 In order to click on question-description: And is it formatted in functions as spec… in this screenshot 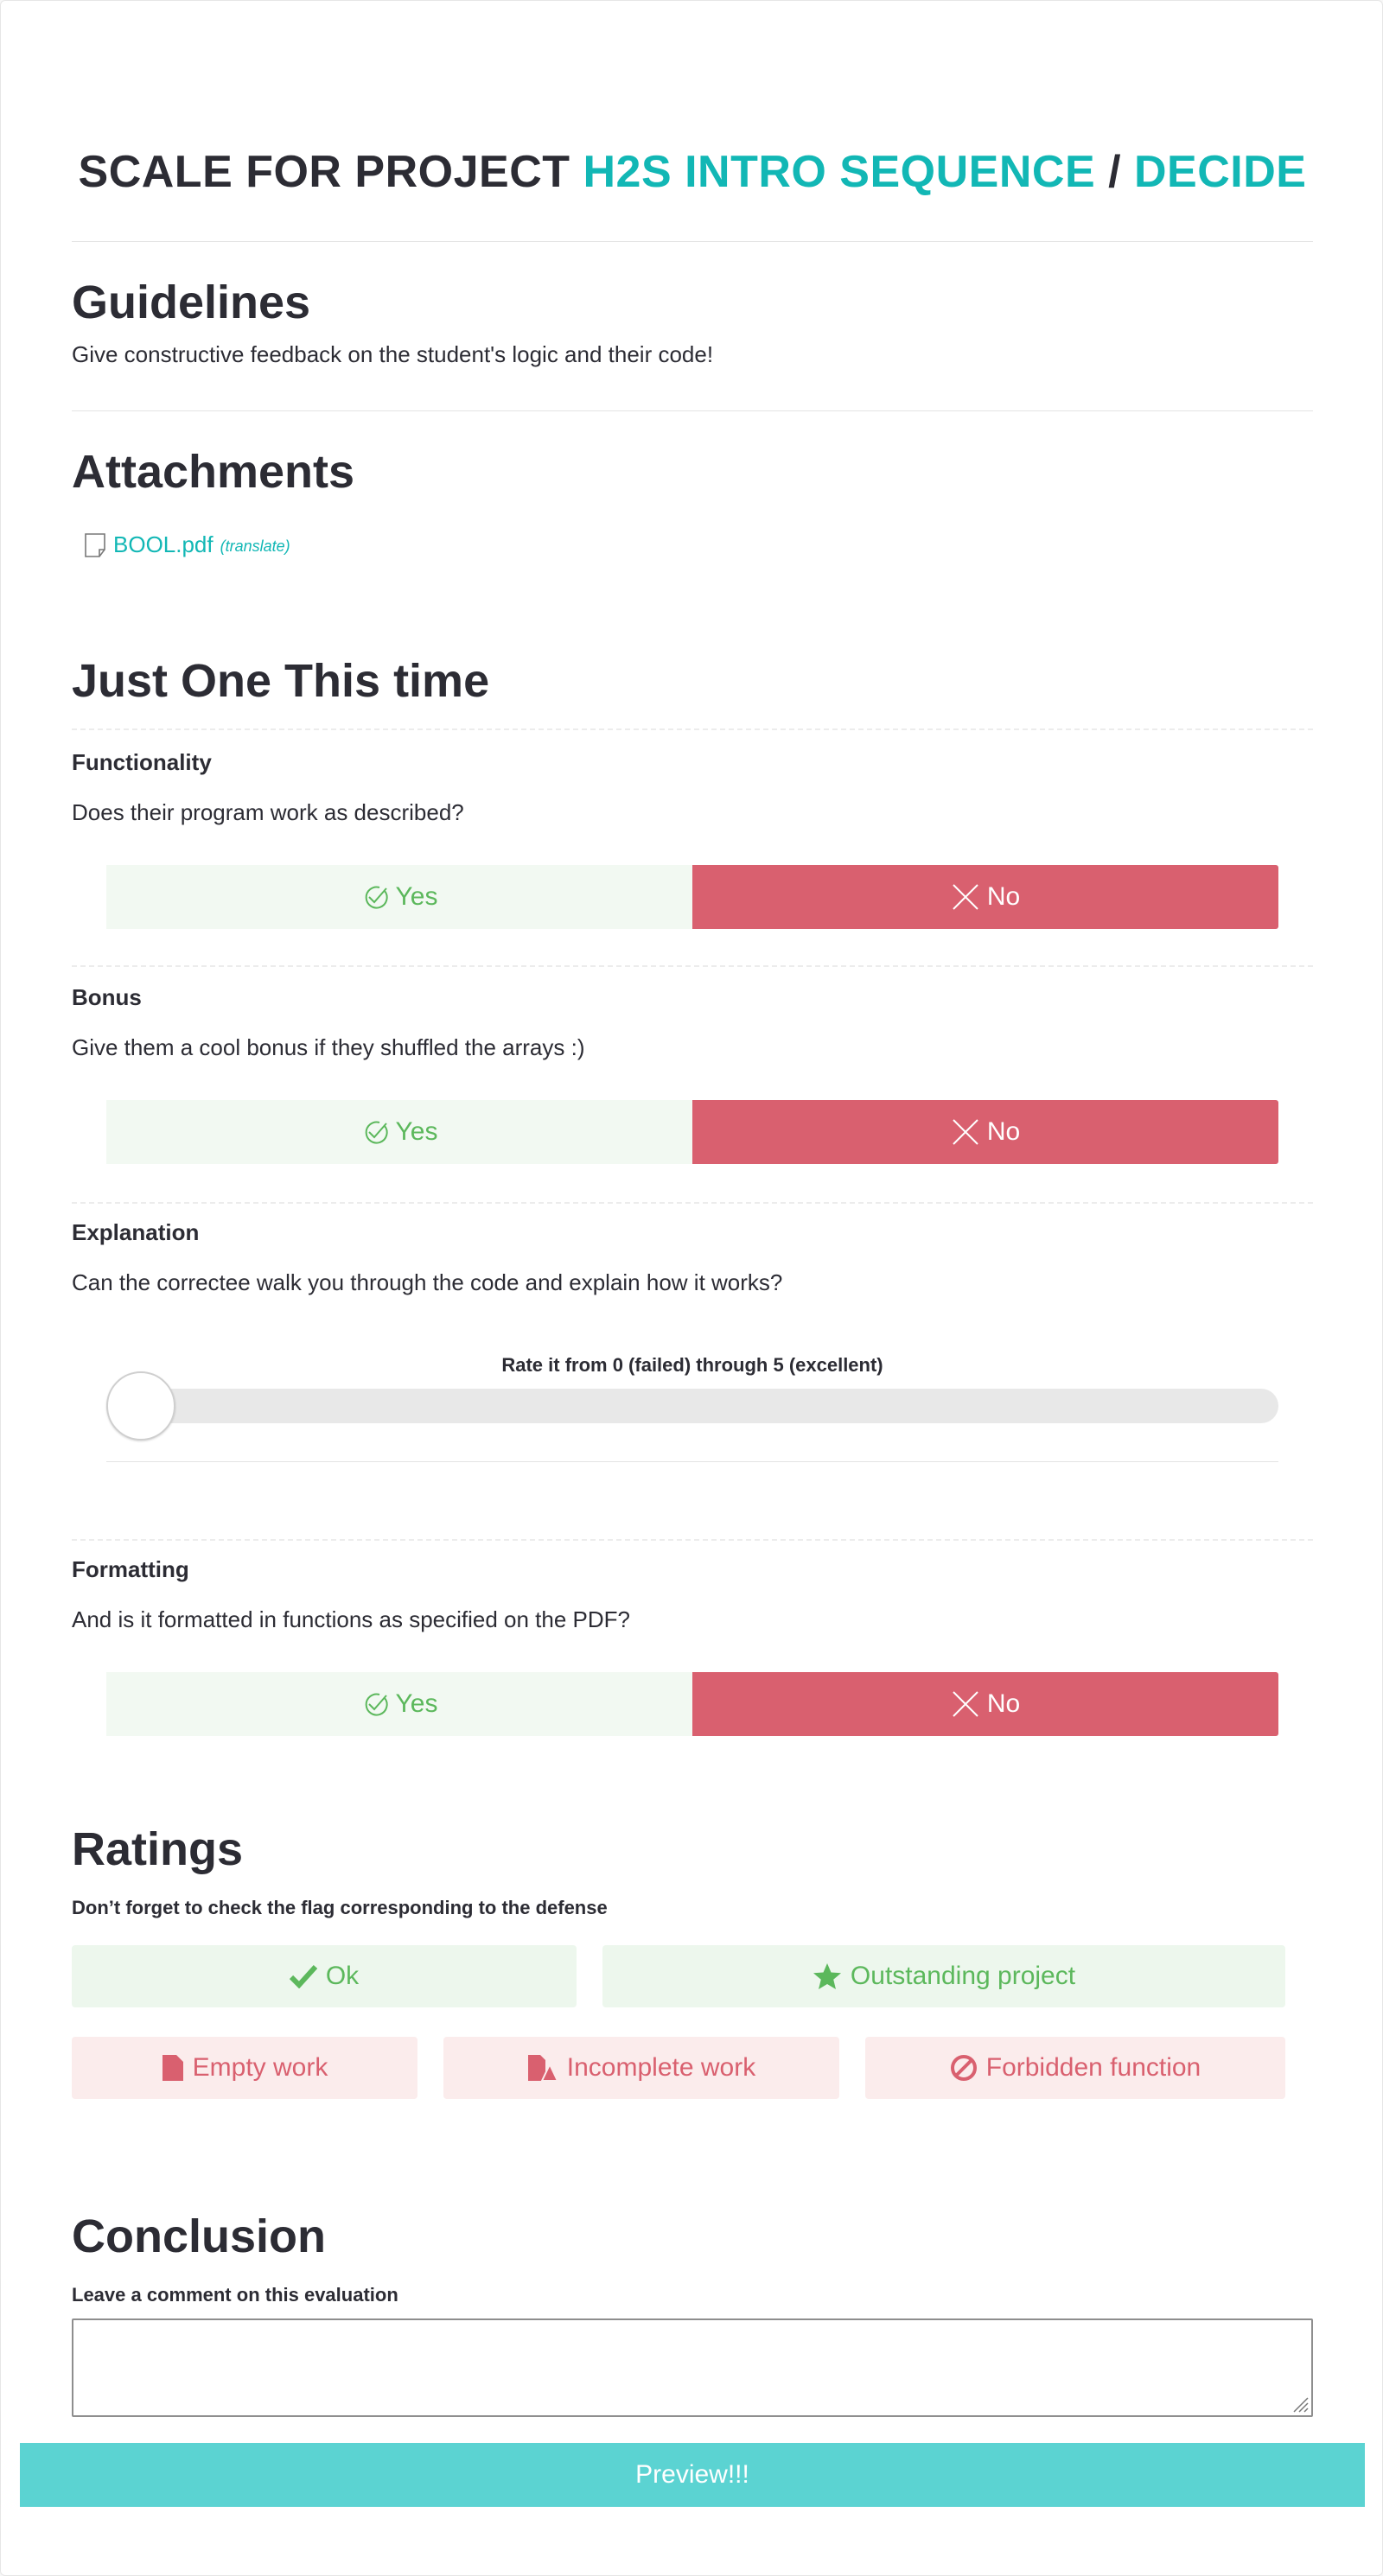, I will do `click(351, 1619)`.